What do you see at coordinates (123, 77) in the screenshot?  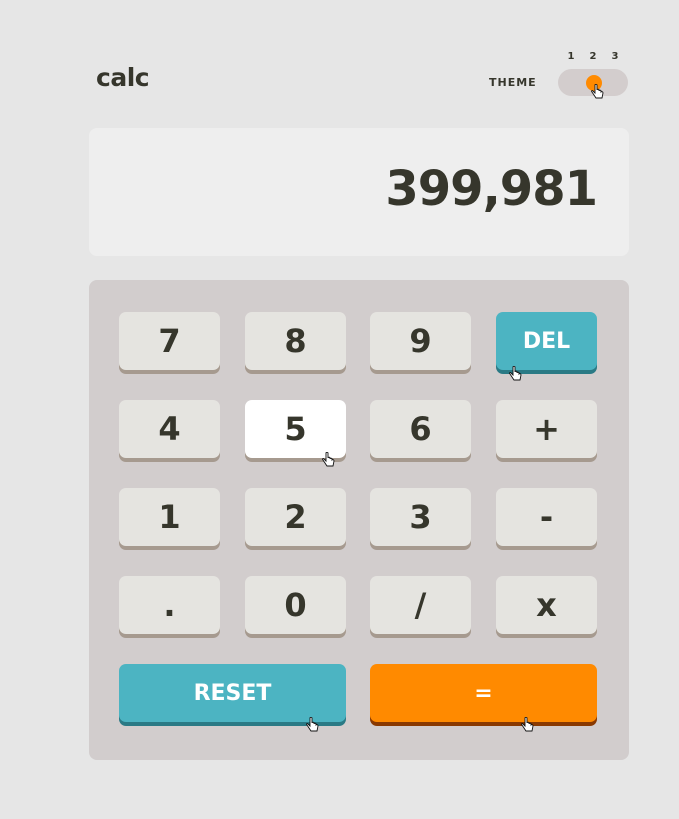 I see `app-logo: calc` at bounding box center [123, 77].